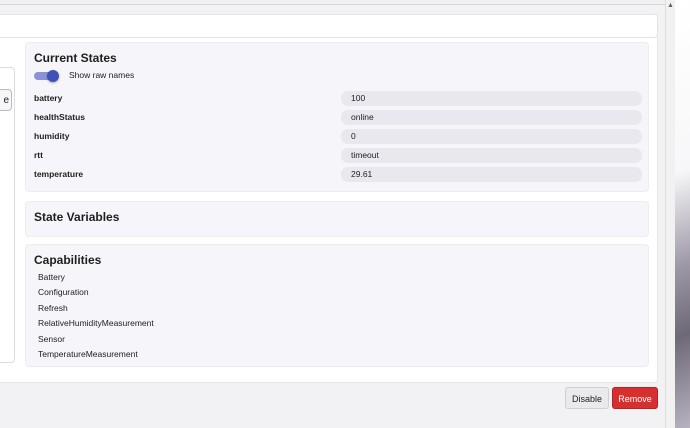  What do you see at coordinates (491, 98) in the screenshot?
I see `state-value: 100` at bounding box center [491, 98].